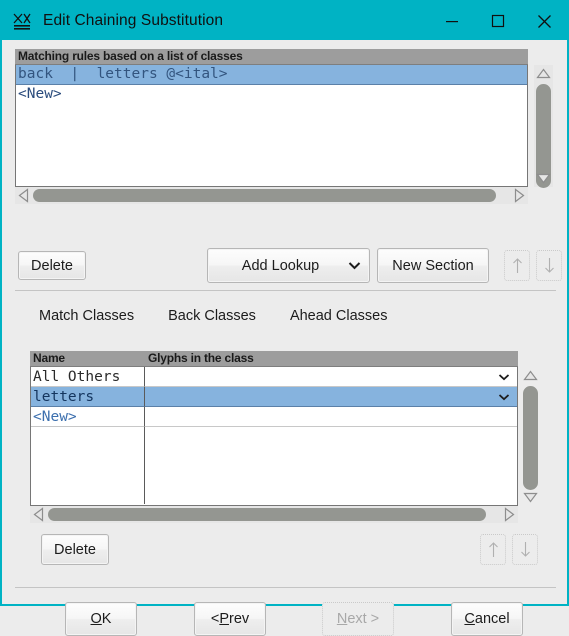 The width and height of the screenshot is (569, 636). What do you see at coordinates (339, 316) in the screenshot?
I see `tab-ahead-classes: Ahead Classes` at bounding box center [339, 316].